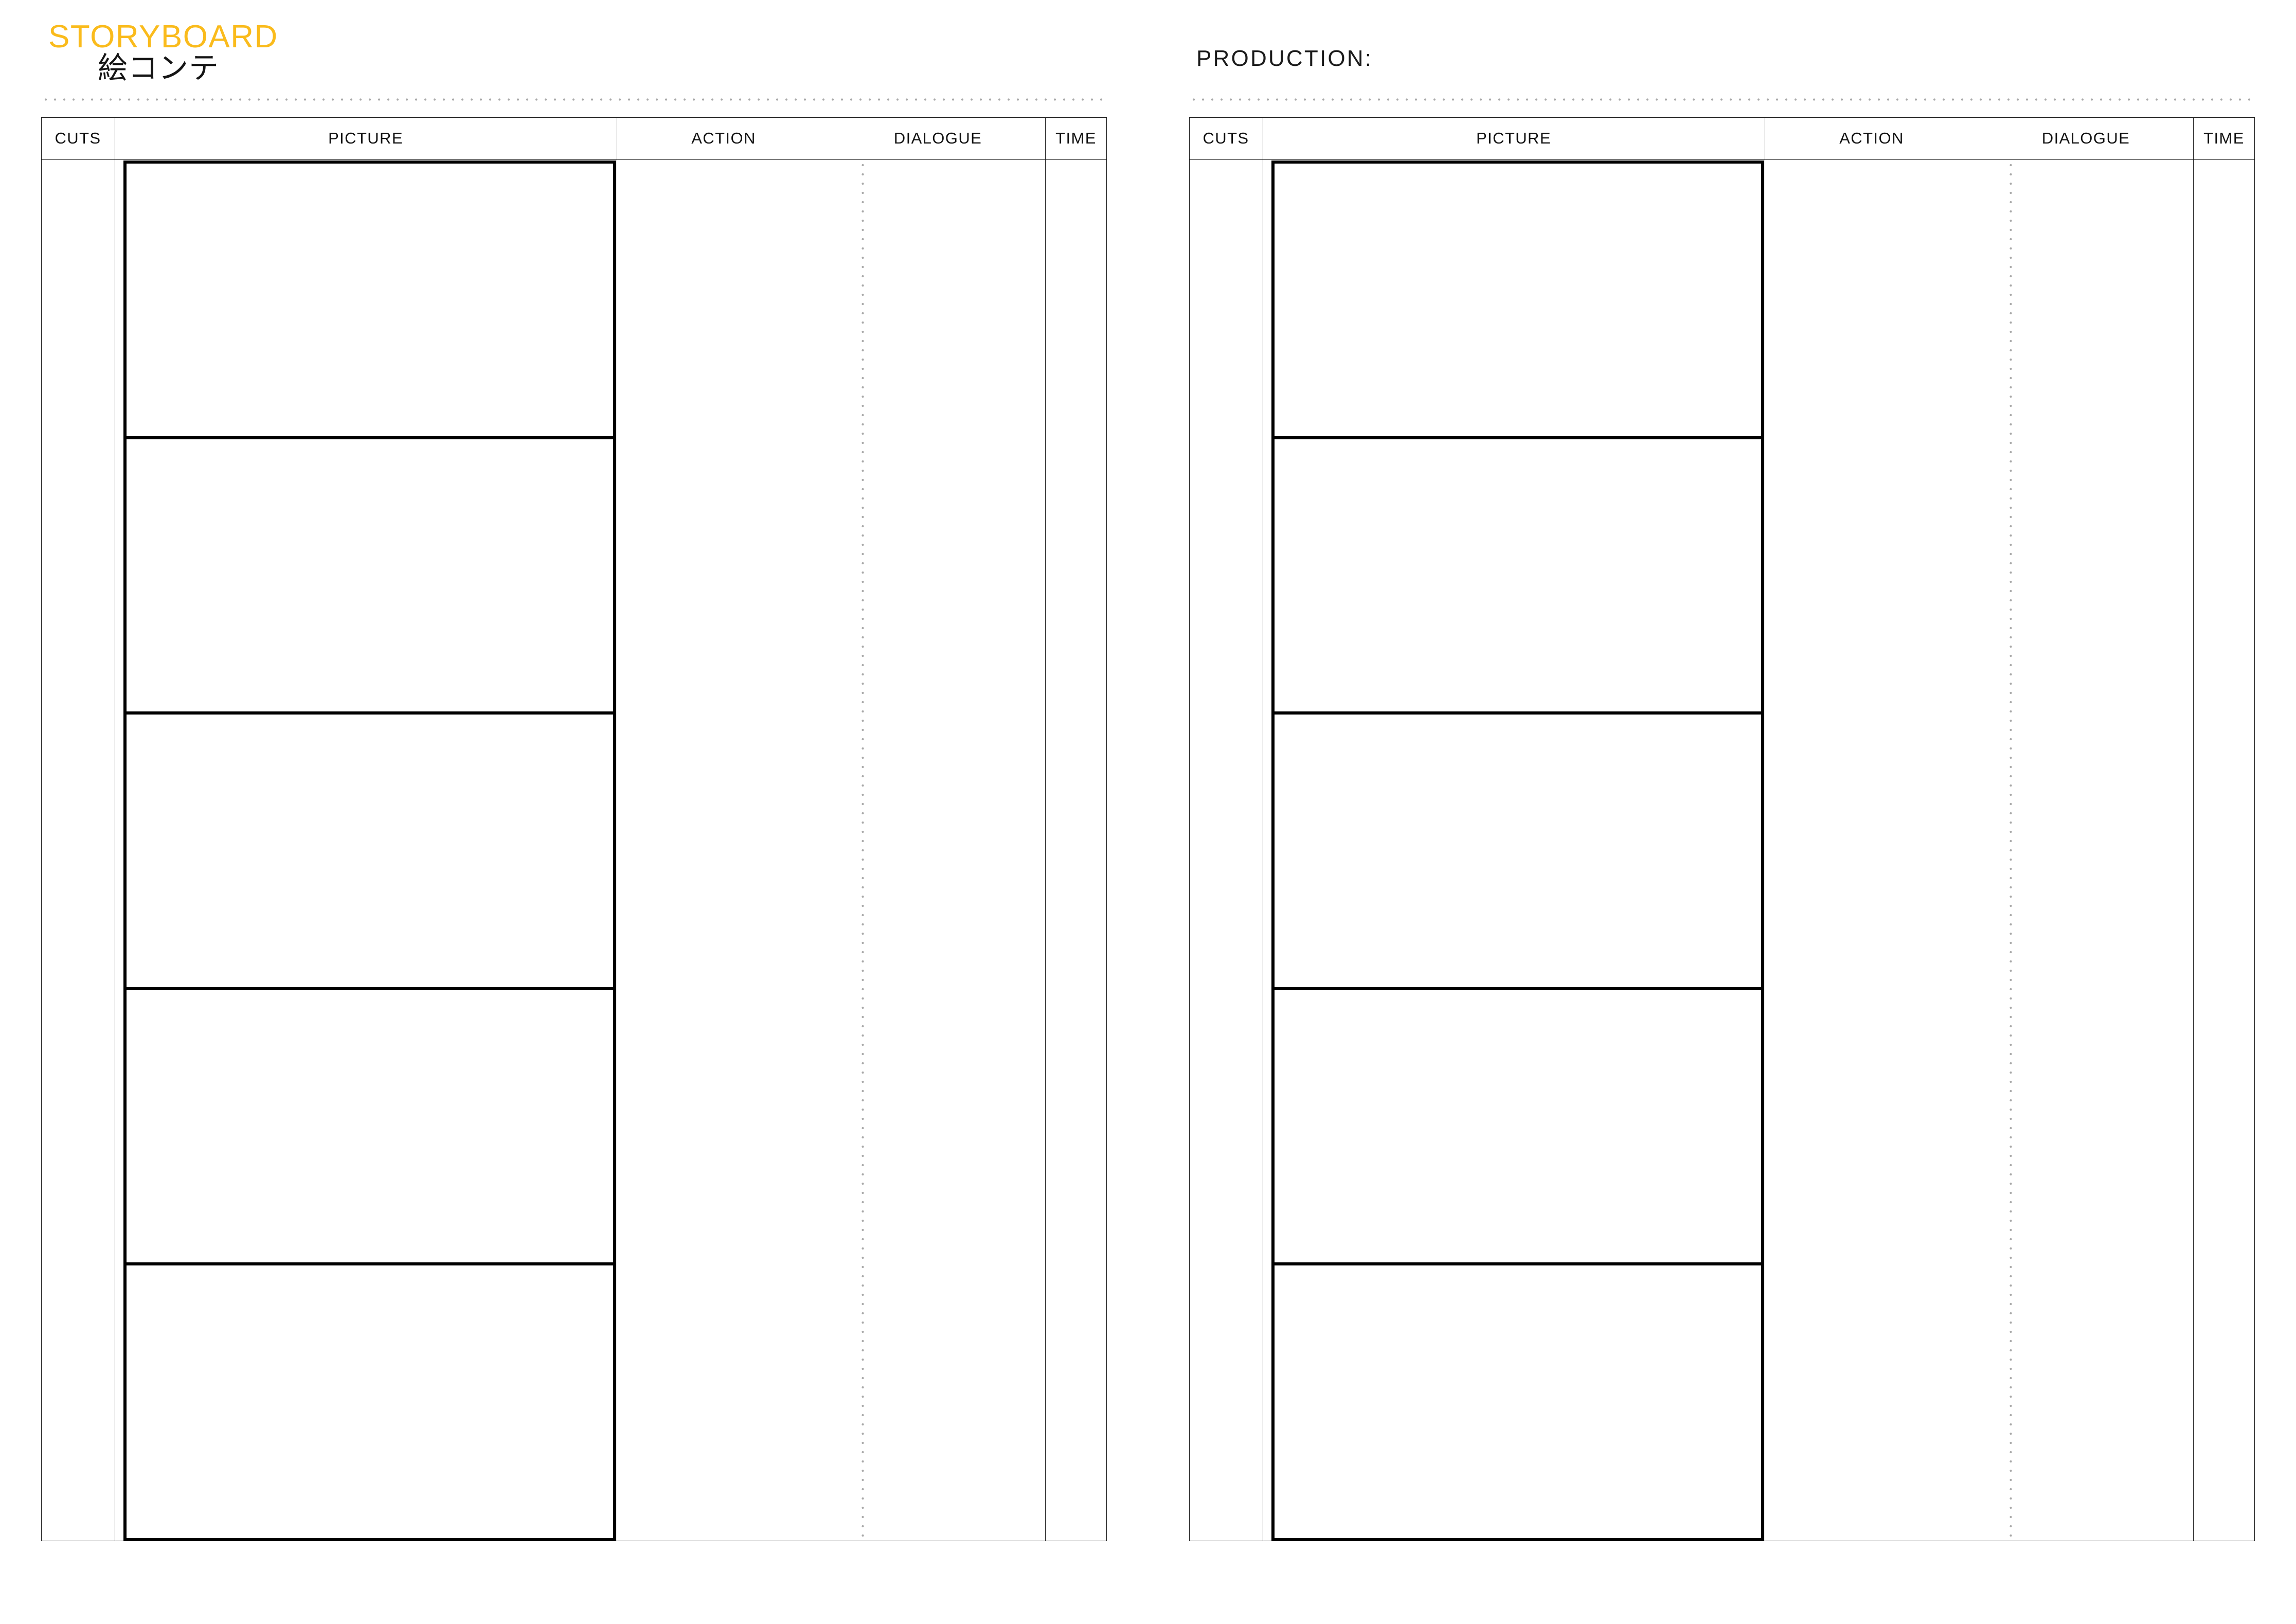  I want to click on column-rule-time-left, so click(1045, 829).